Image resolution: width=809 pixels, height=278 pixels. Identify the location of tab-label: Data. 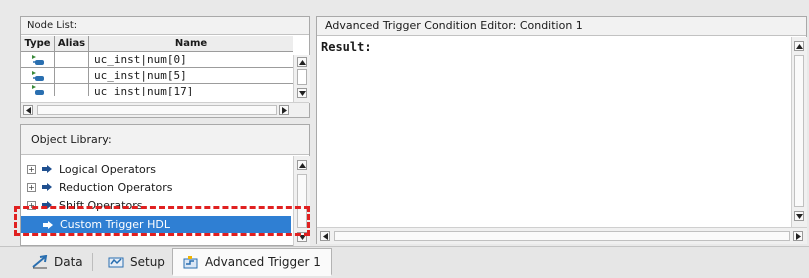
(68, 262).